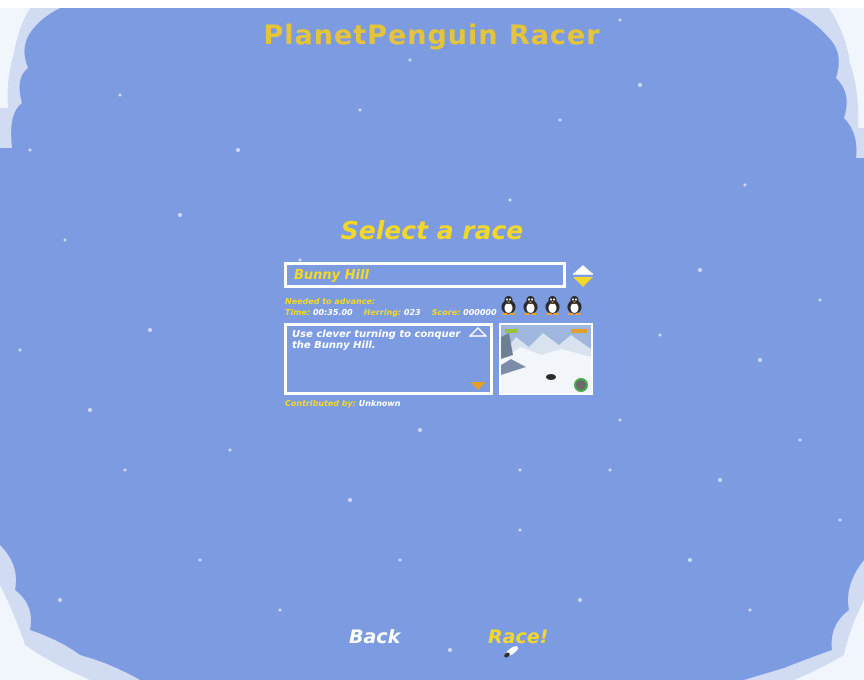  What do you see at coordinates (583, 276) in the screenshot?
I see `race-spinner` at bounding box center [583, 276].